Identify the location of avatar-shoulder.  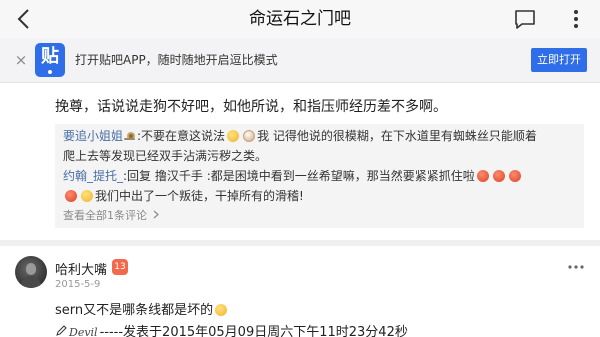
(31, 282).